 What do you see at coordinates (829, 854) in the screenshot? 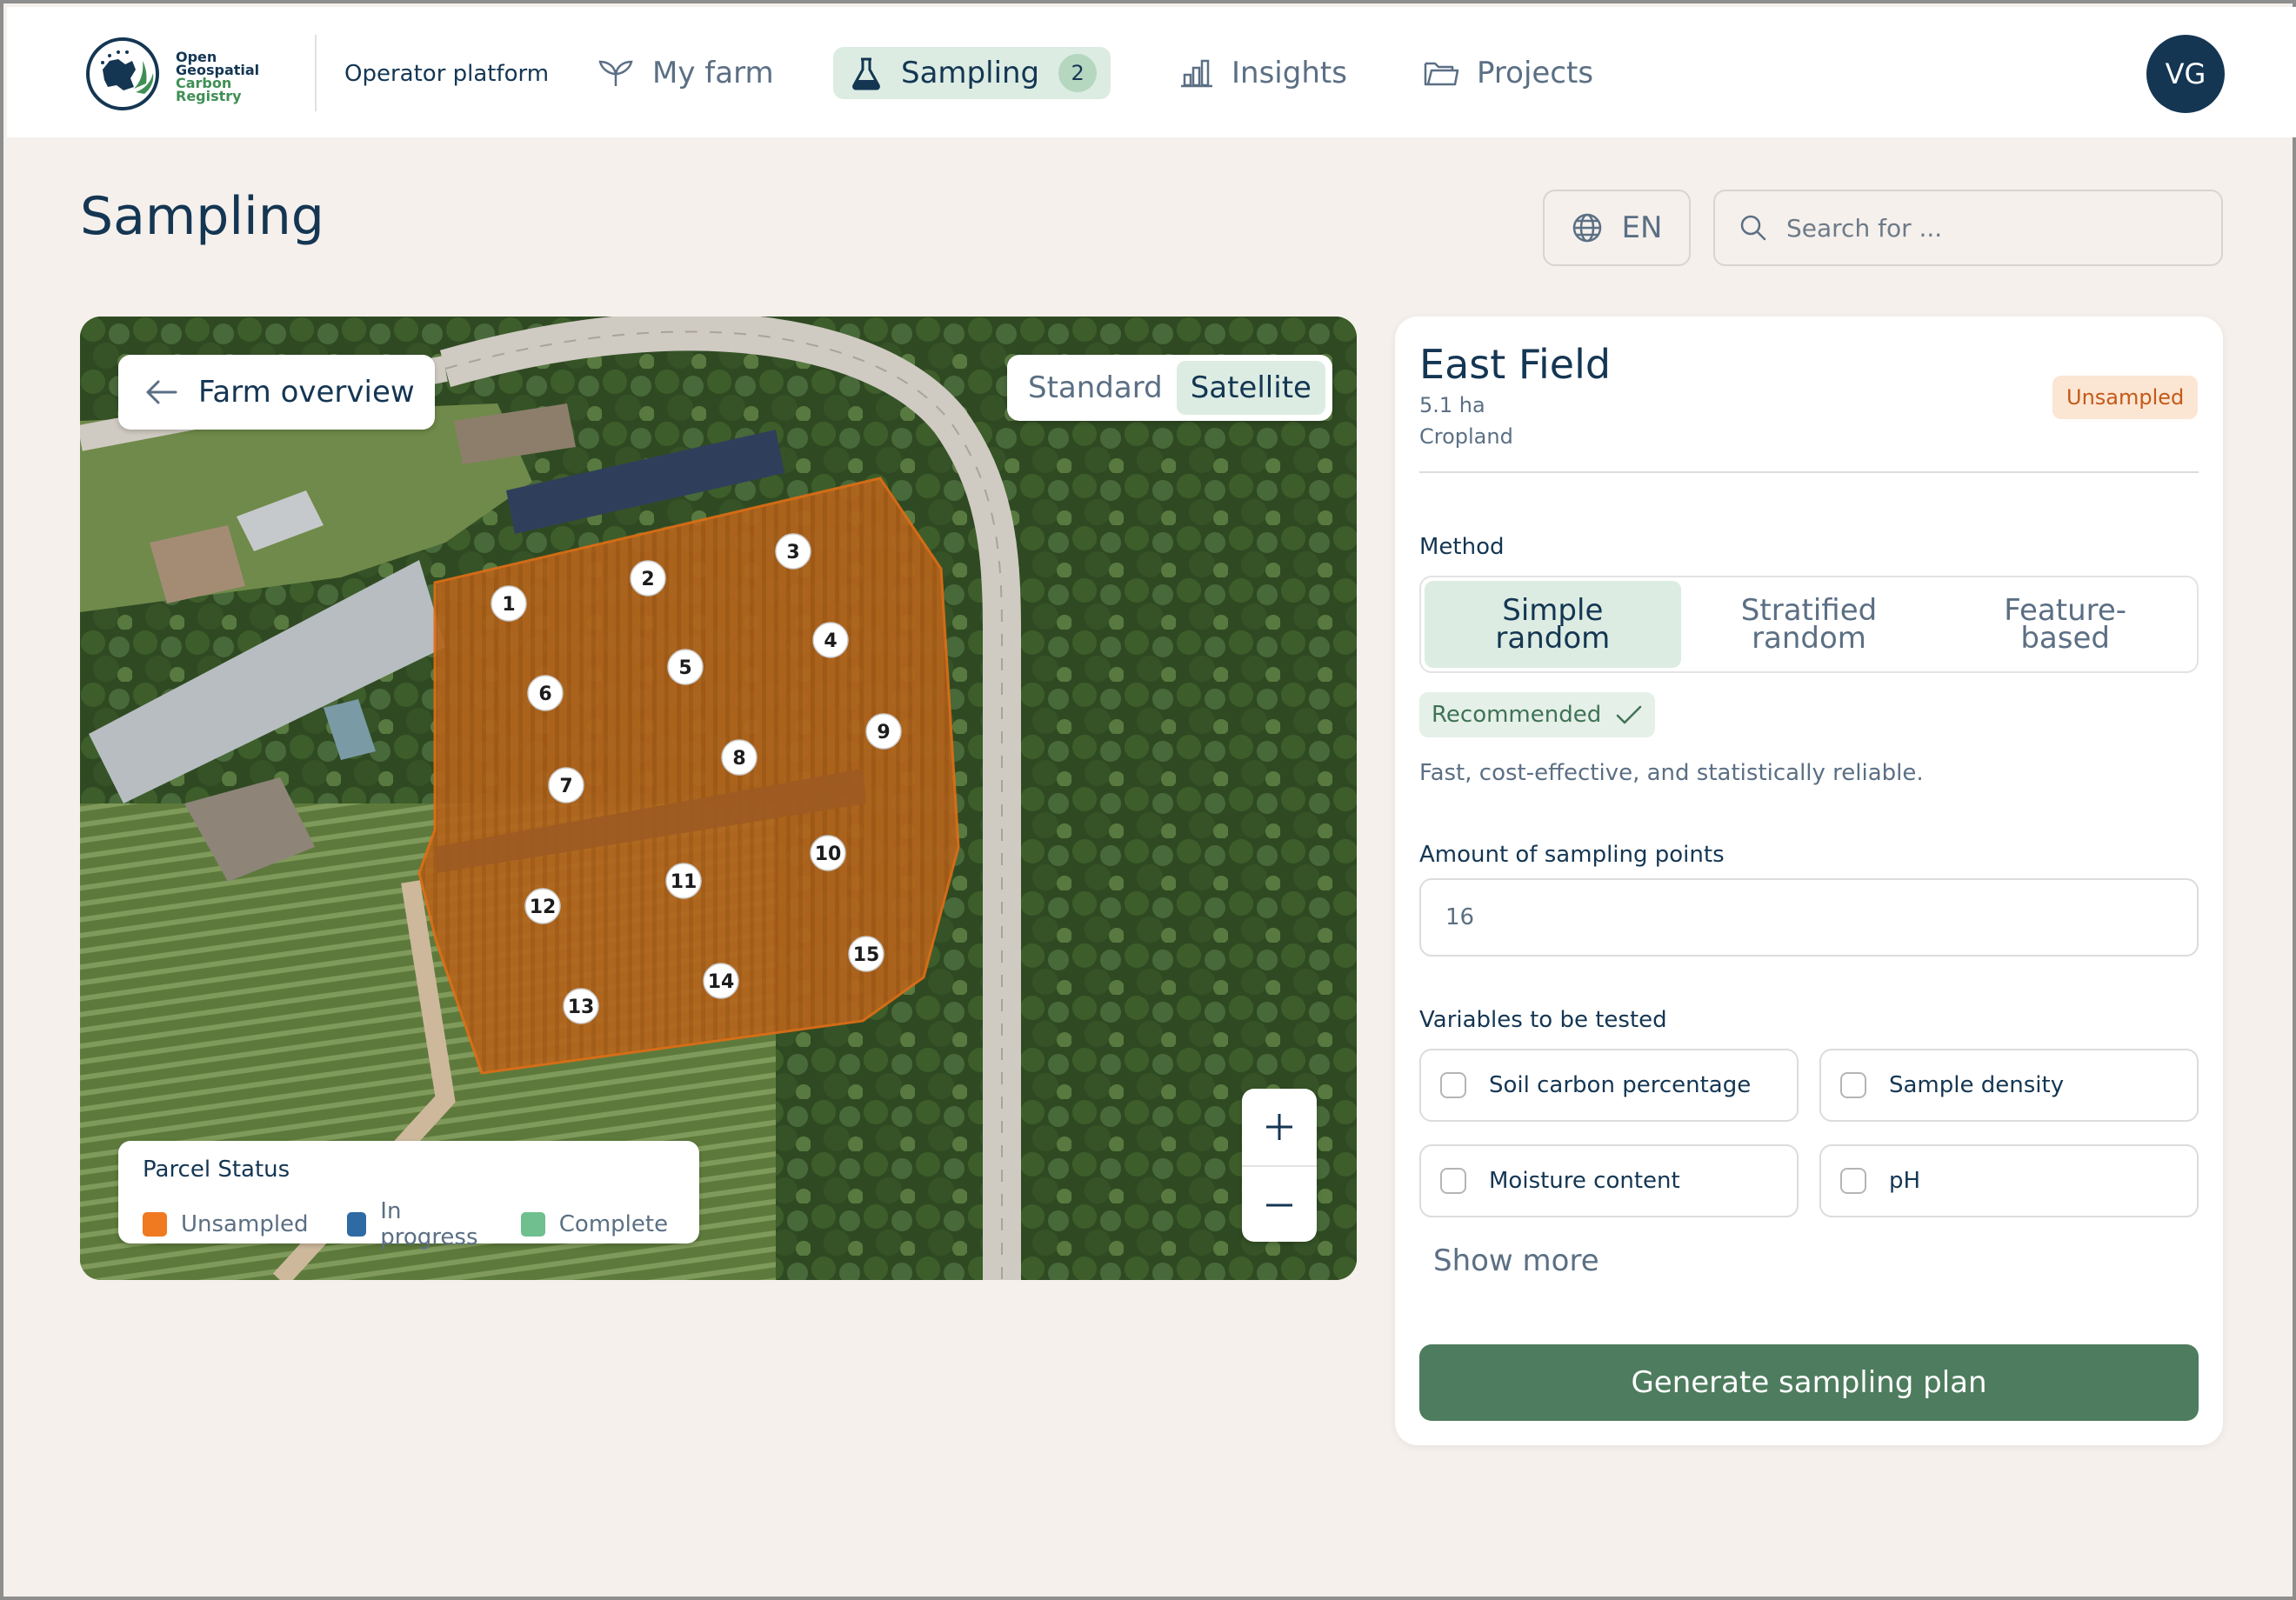
I see `sampling-point-10: 10` at bounding box center [829, 854].